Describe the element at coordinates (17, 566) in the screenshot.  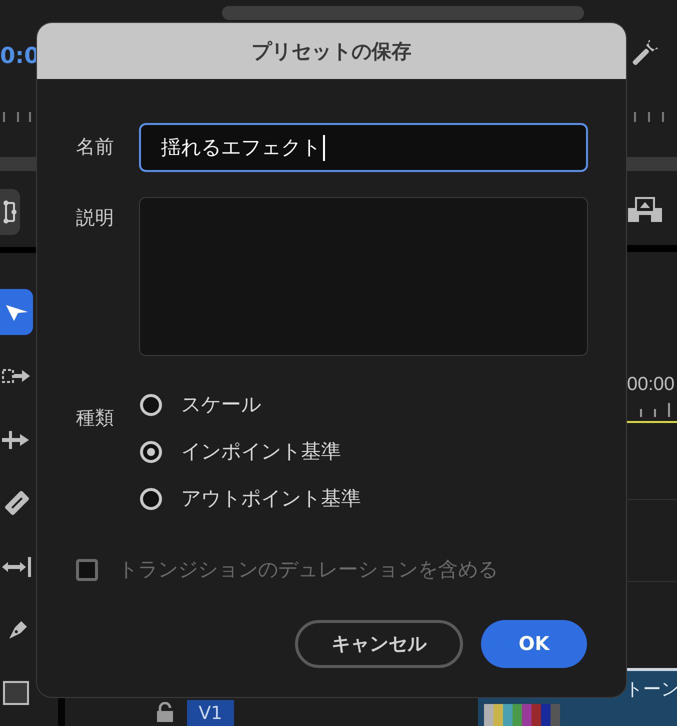
I see `slip-arrows-icon` at that location.